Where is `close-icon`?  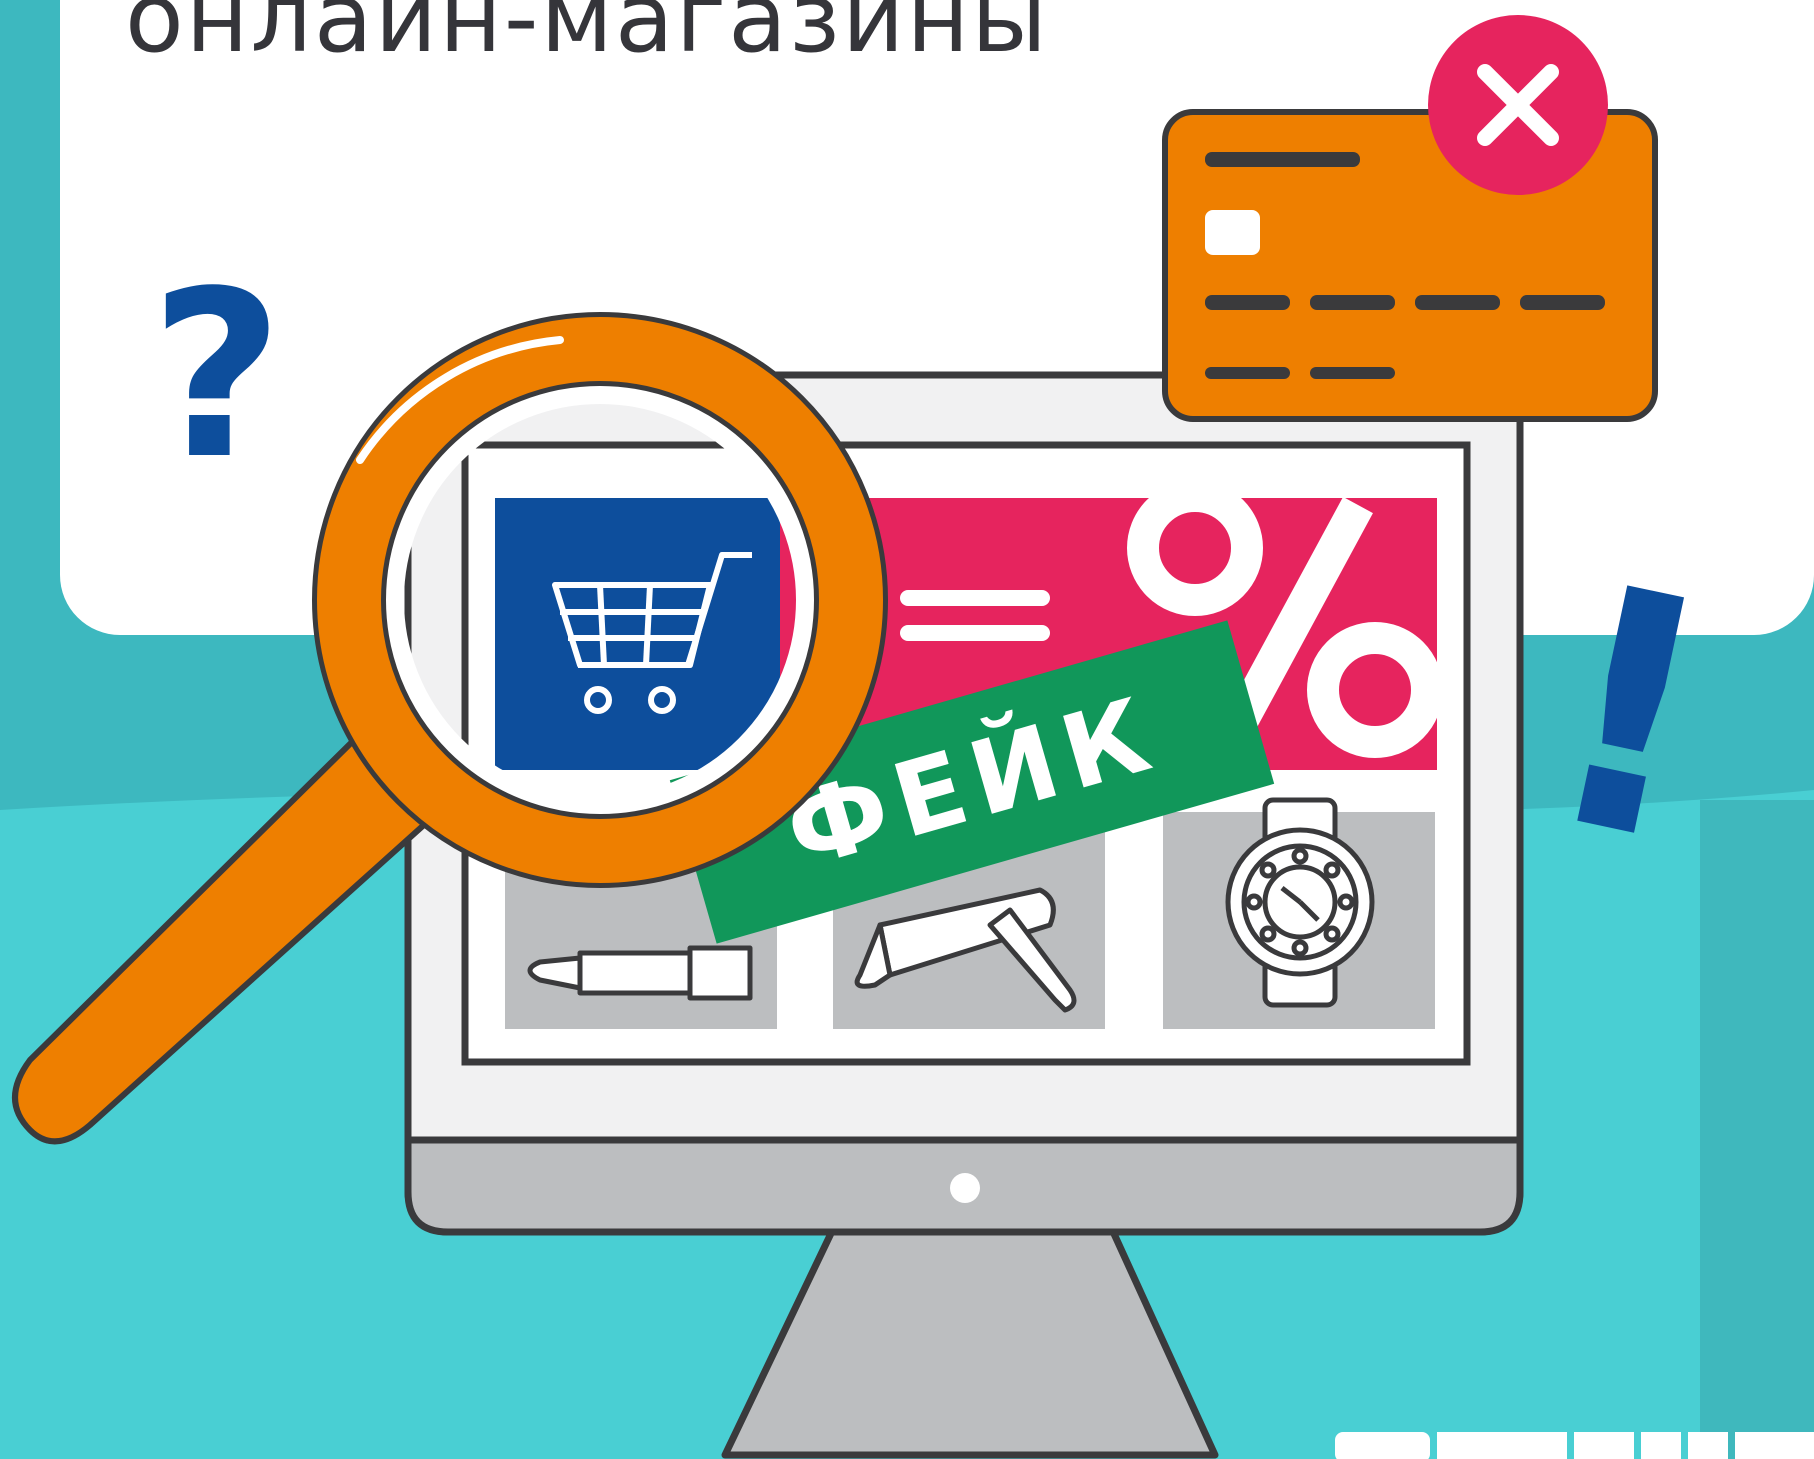 close-icon is located at coordinates (1518, 105).